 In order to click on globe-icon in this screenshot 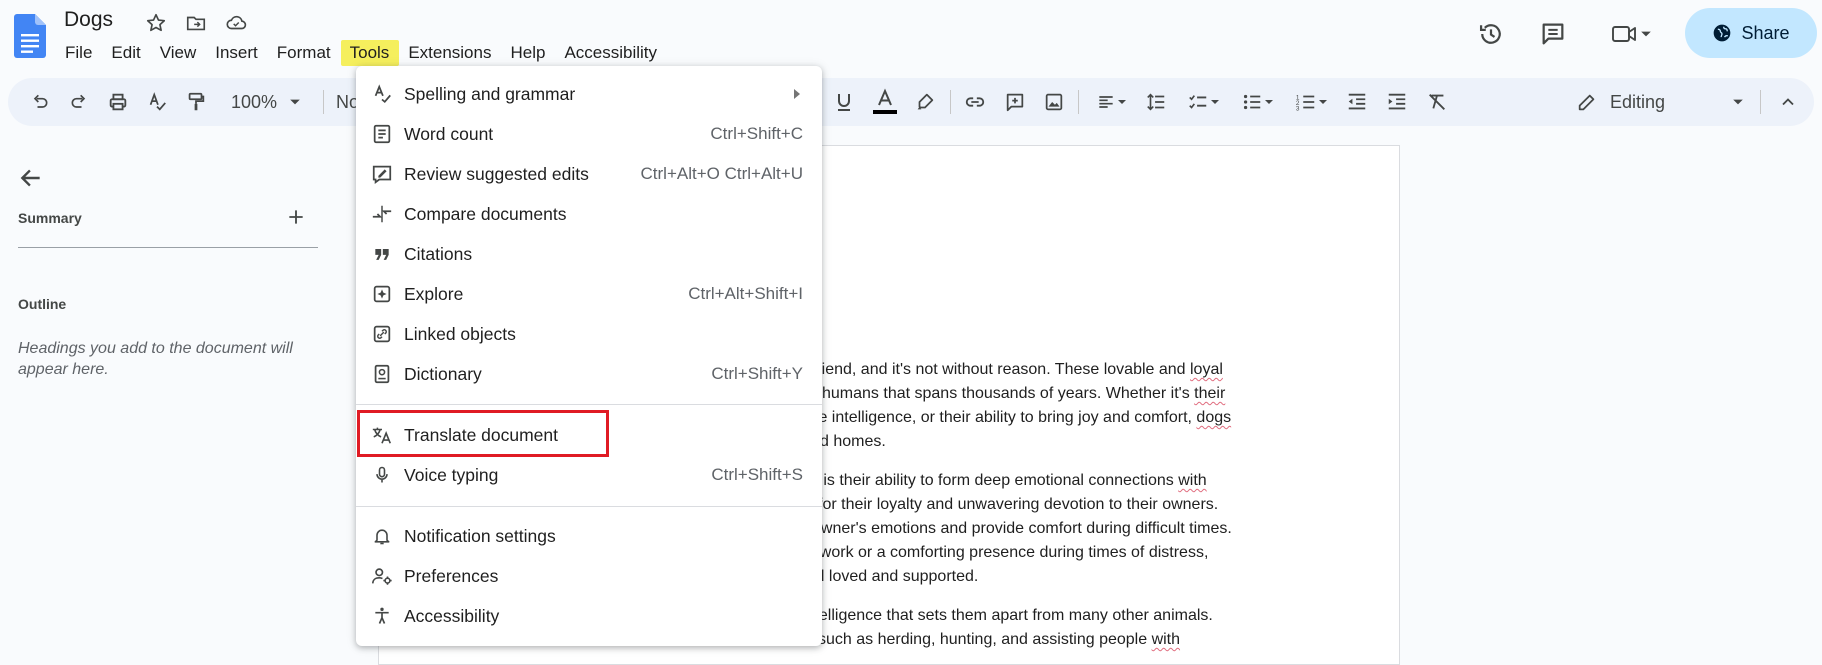, I will do `click(1722, 33)`.